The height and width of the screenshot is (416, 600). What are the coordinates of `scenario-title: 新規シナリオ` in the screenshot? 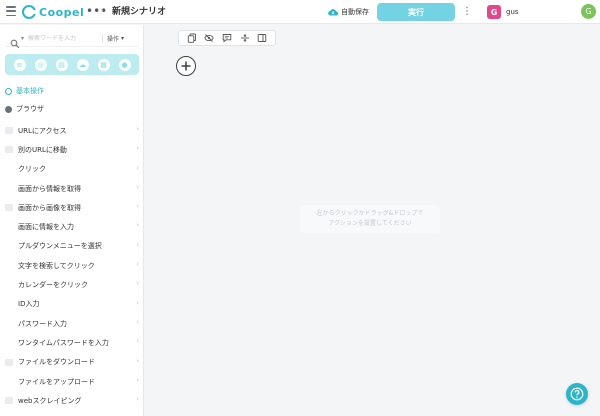 It's located at (139, 12).